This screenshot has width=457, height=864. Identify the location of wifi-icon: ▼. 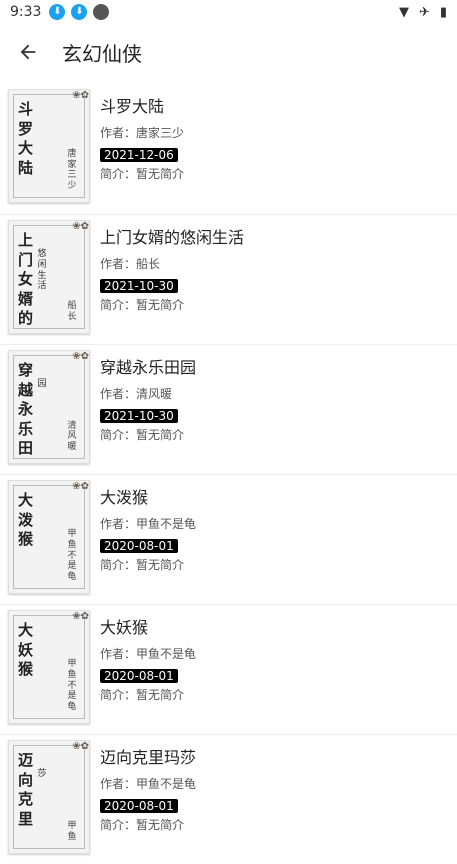
(403, 12).